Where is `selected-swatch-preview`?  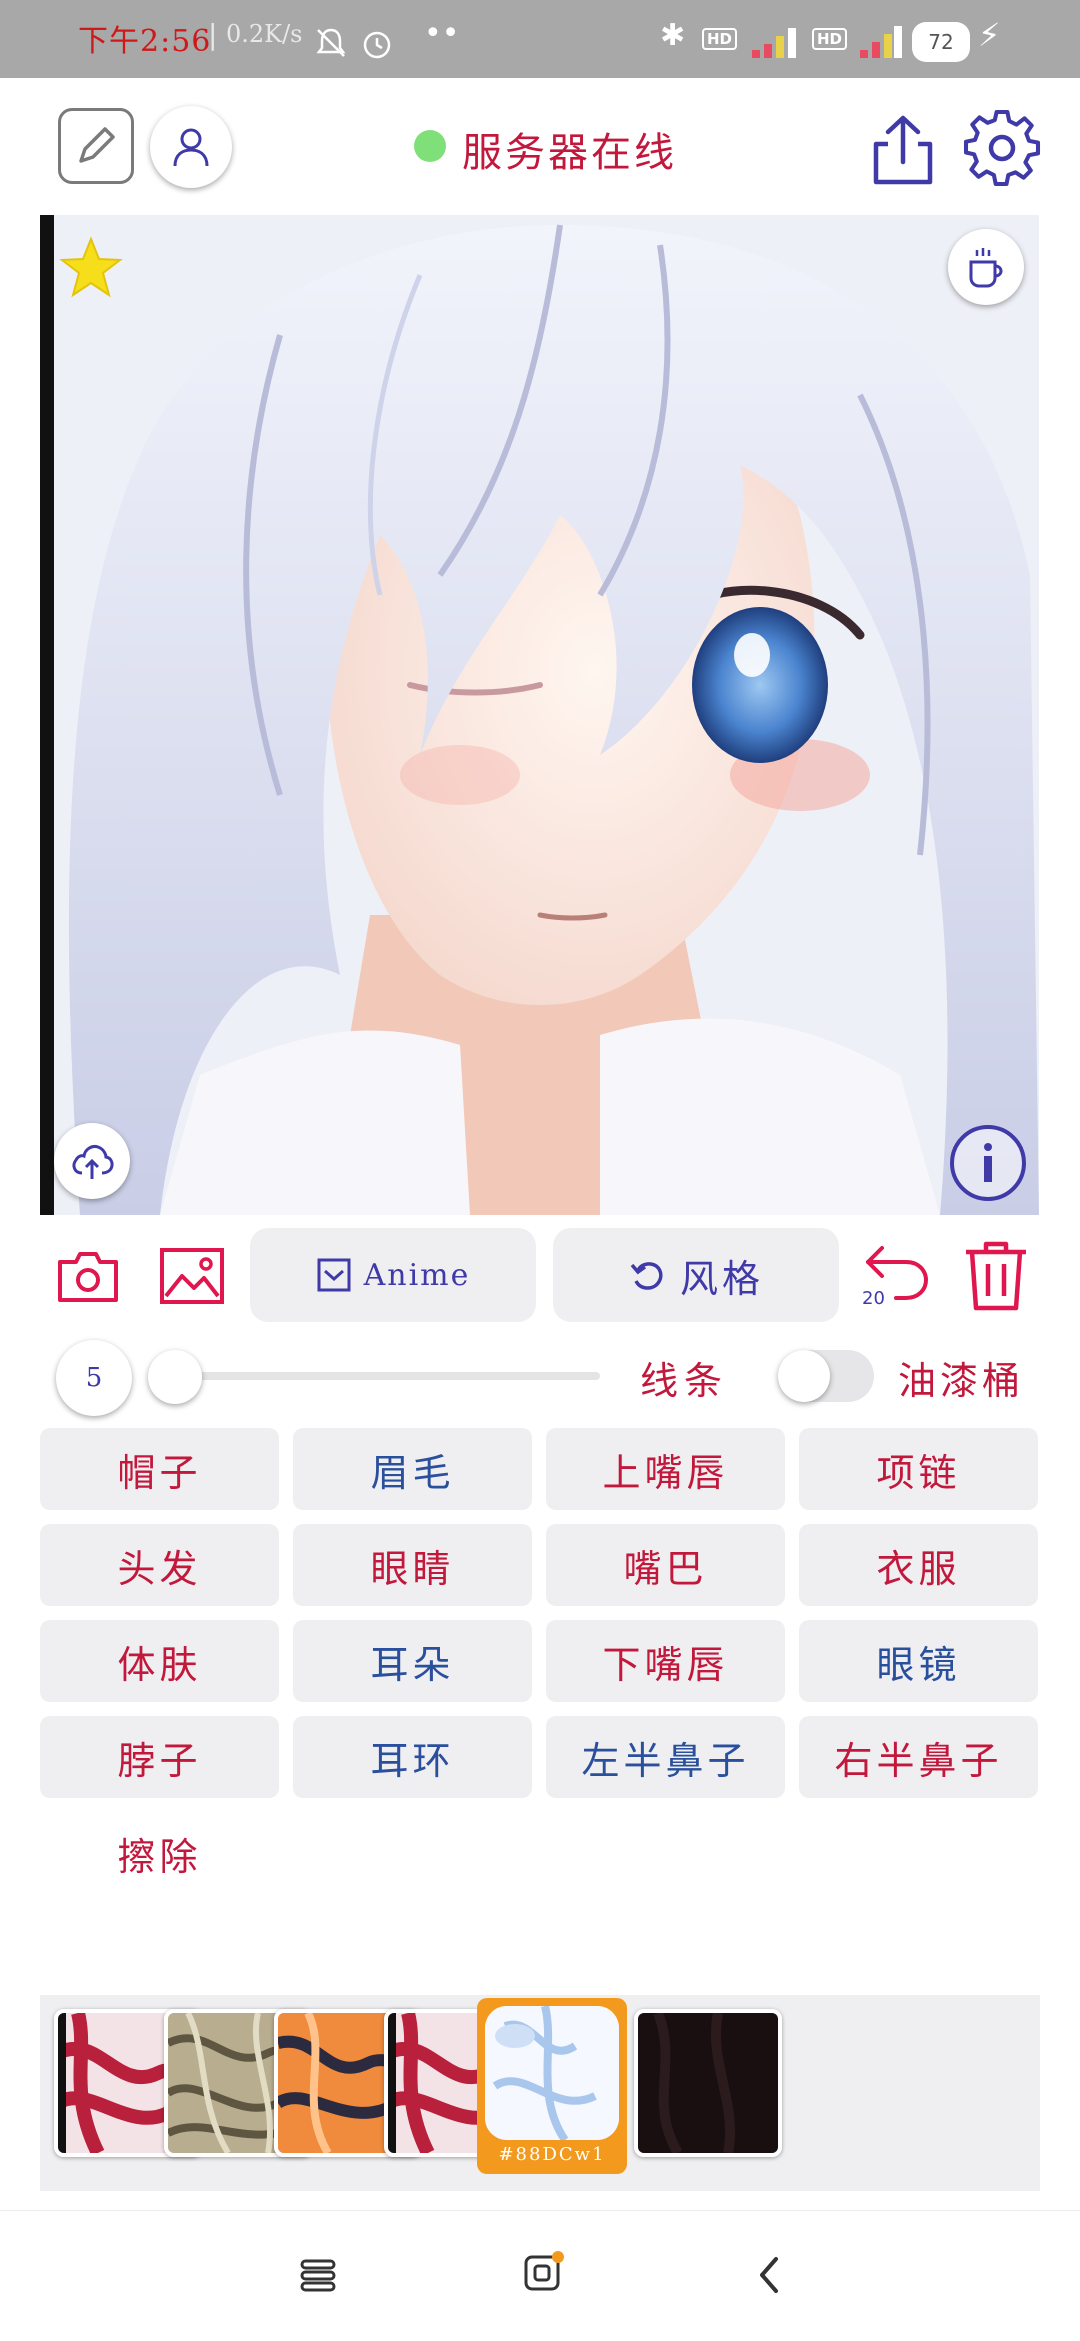
selected-swatch-preview is located at coordinates (552, 2073).